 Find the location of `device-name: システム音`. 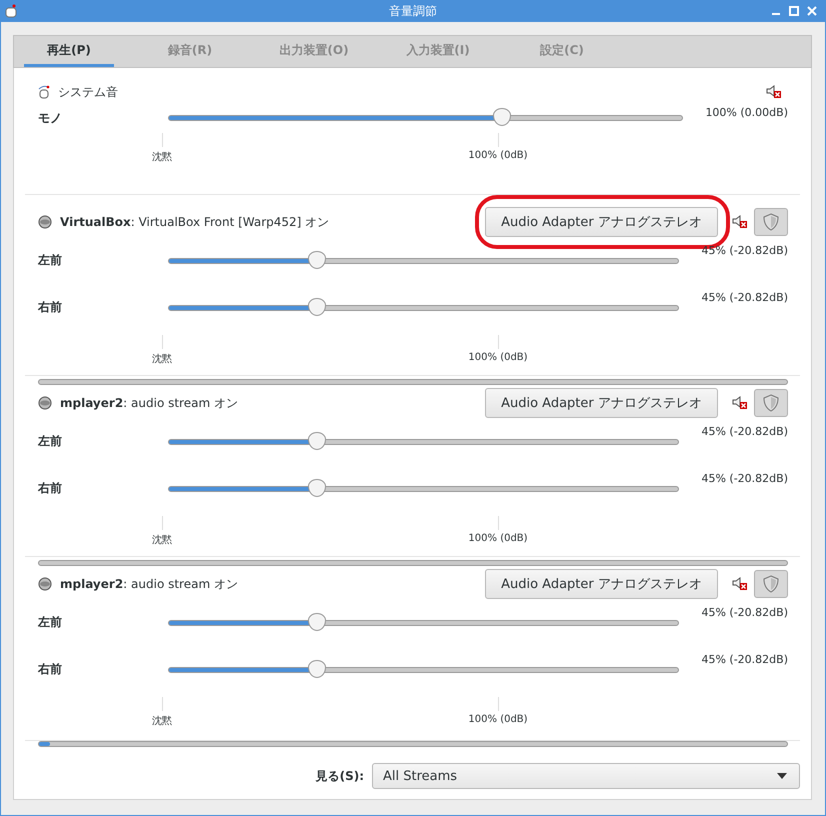

device-name: システム音 is located at coordinates (88, 92).